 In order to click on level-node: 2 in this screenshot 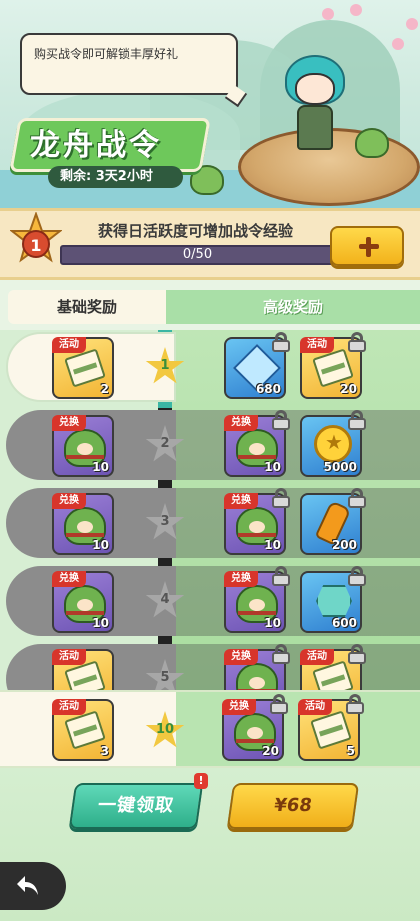, I will do `click(165, 445)`.